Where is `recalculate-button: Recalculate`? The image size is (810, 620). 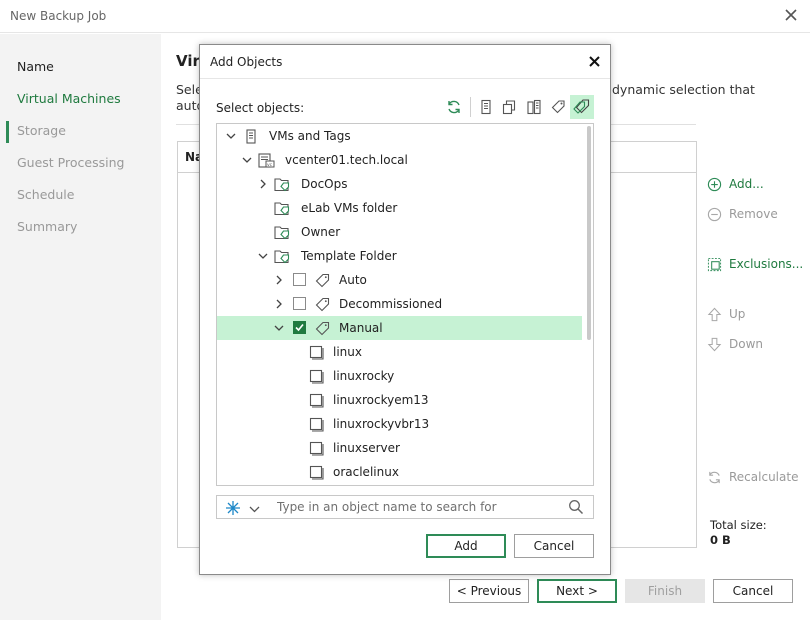
recalculate-button: Recalculate is located at coordinates (752, 477).